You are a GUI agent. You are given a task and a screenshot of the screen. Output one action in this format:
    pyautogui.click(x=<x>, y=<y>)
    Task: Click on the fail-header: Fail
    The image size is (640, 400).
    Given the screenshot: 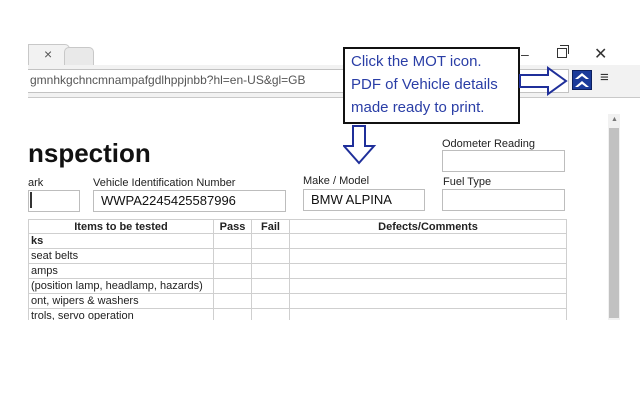 What is the action you would take?
    pyautogui.click(x=270, y=226)
    